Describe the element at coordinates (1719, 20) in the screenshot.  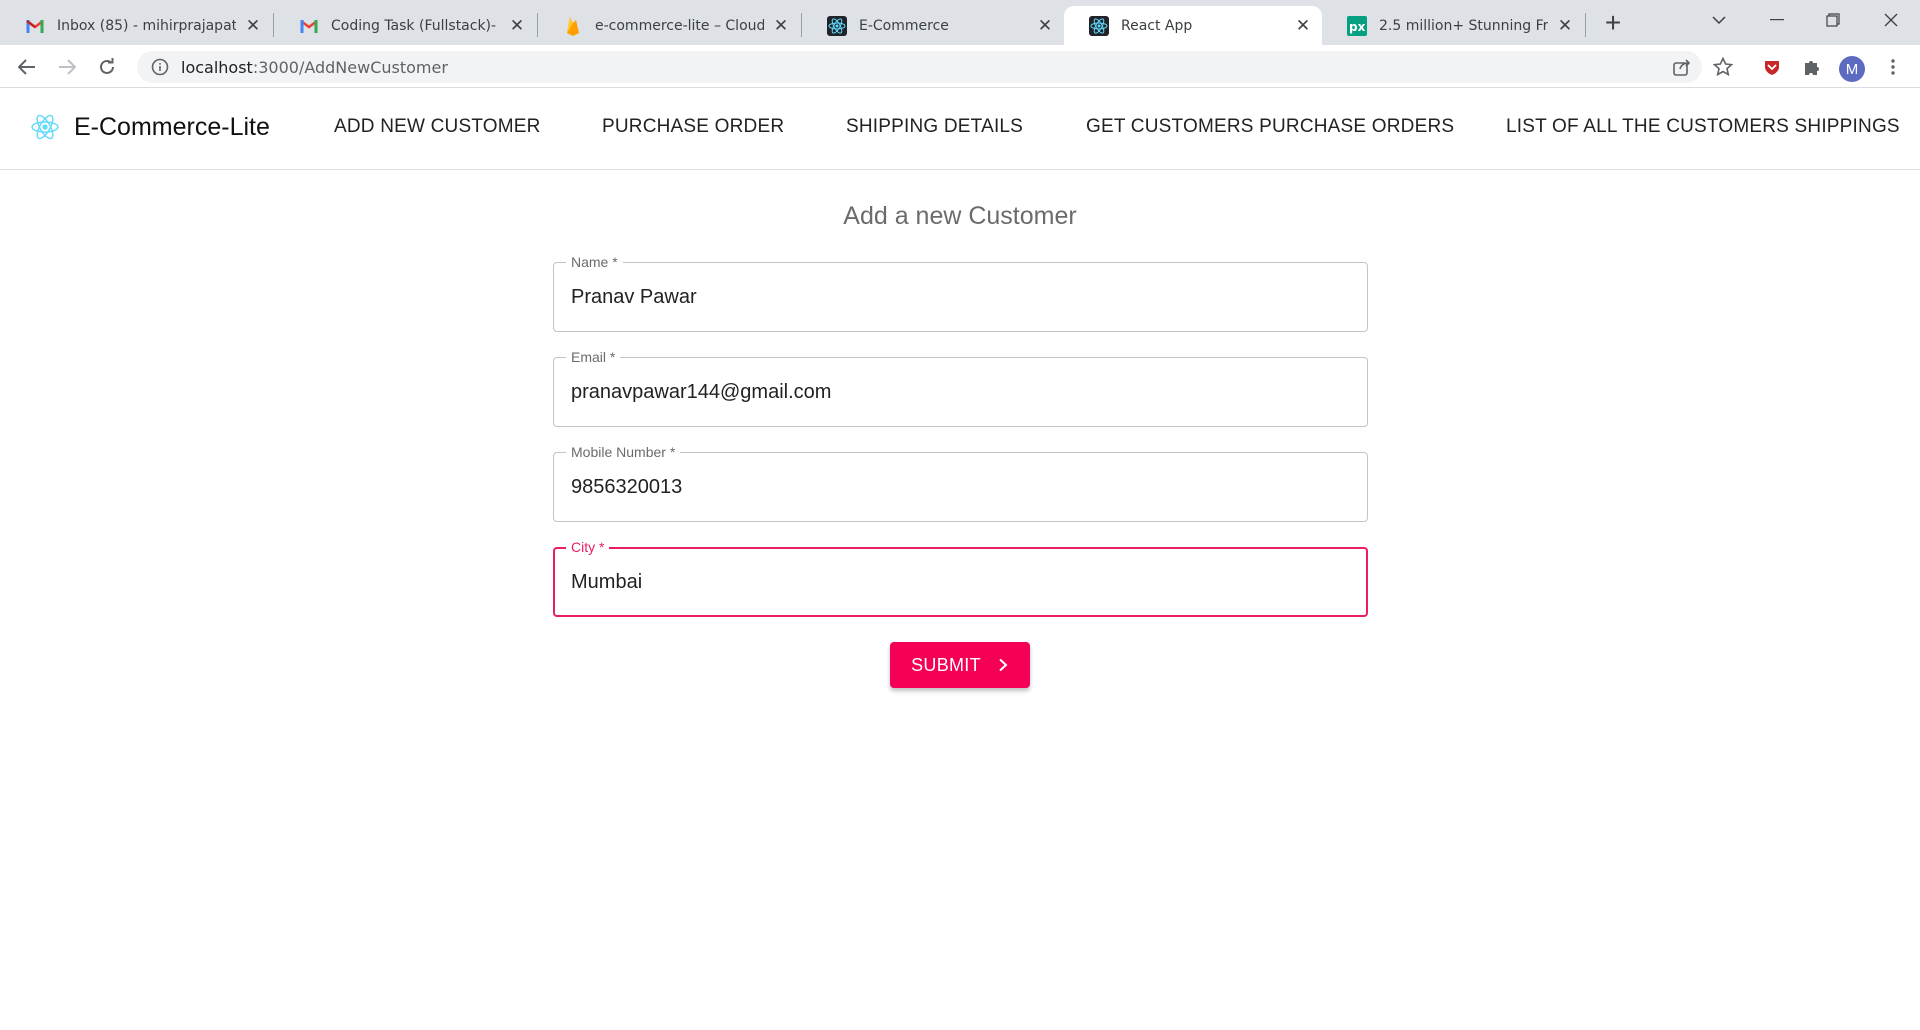
I see `tab-search-icon` at that location.